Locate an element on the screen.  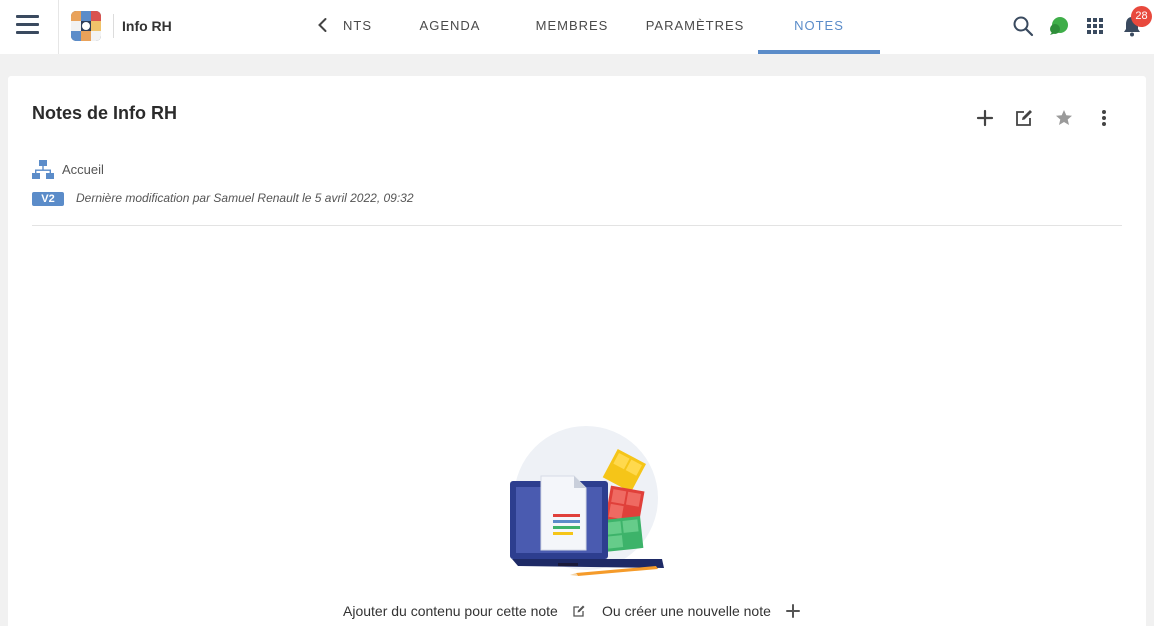
space-logo is located at coordinates (86, 26).